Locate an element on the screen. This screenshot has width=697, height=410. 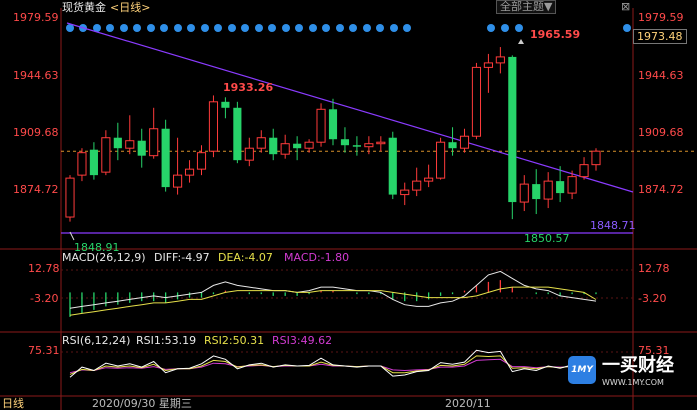
period-selector: <日线> is located at coordinates (130, 8).